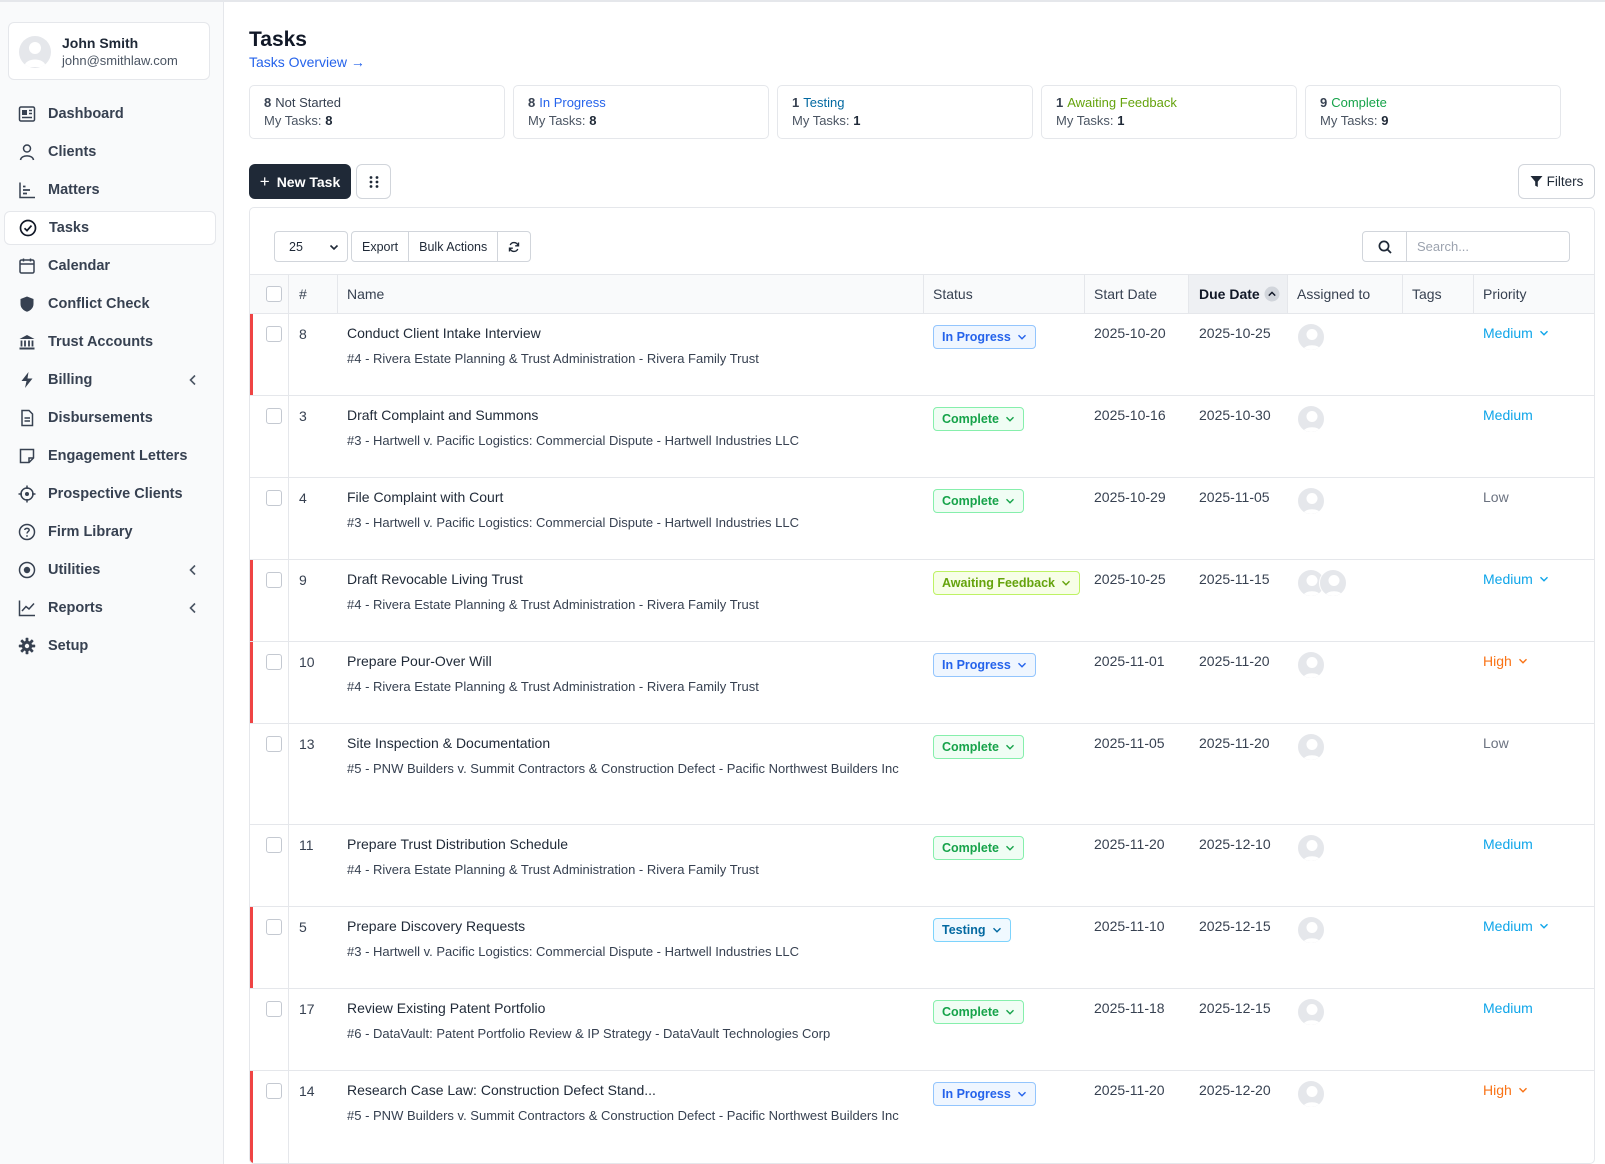  I want to click on col-header-start-date: Start Date, so click(1125, 294).